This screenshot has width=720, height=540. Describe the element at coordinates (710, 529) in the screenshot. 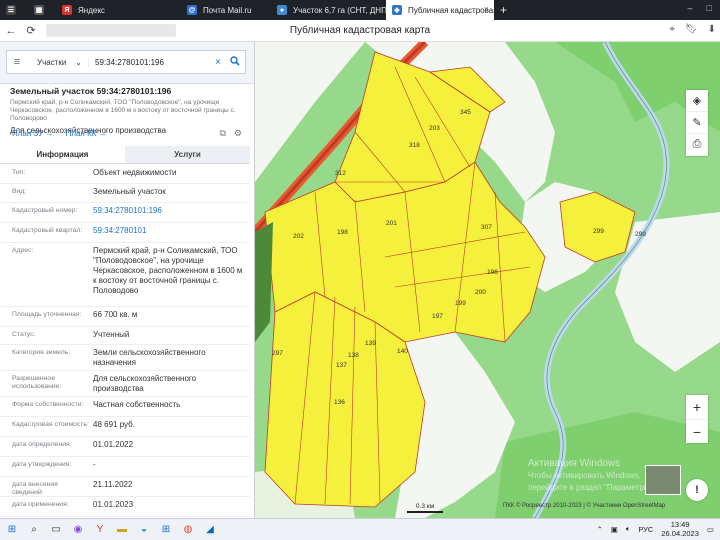

I see `notifications-icon: ▭` at that location.